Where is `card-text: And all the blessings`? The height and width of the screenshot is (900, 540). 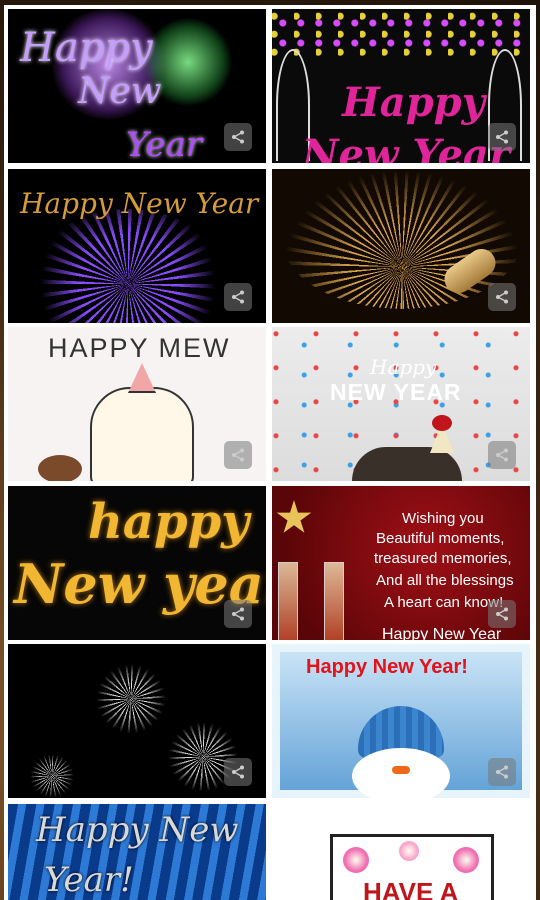
card-text: And all the blessings is located at coordinates (445, 580).